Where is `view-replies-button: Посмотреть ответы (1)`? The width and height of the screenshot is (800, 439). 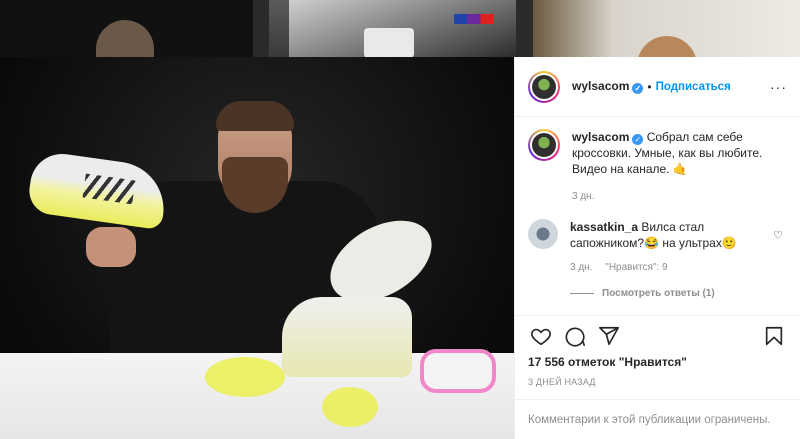
view-replies-button: Посмотреть ответы (1) is located at coordinates (678, 293).